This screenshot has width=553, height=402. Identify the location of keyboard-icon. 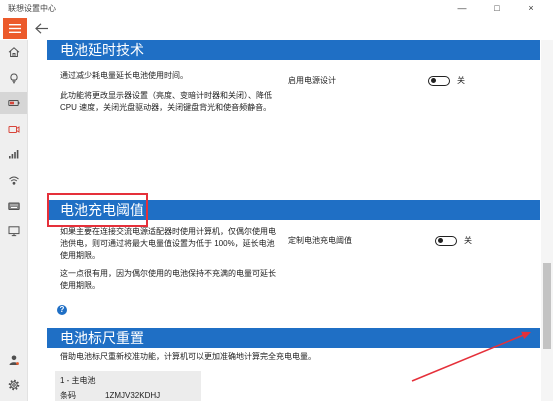
(14, 206).